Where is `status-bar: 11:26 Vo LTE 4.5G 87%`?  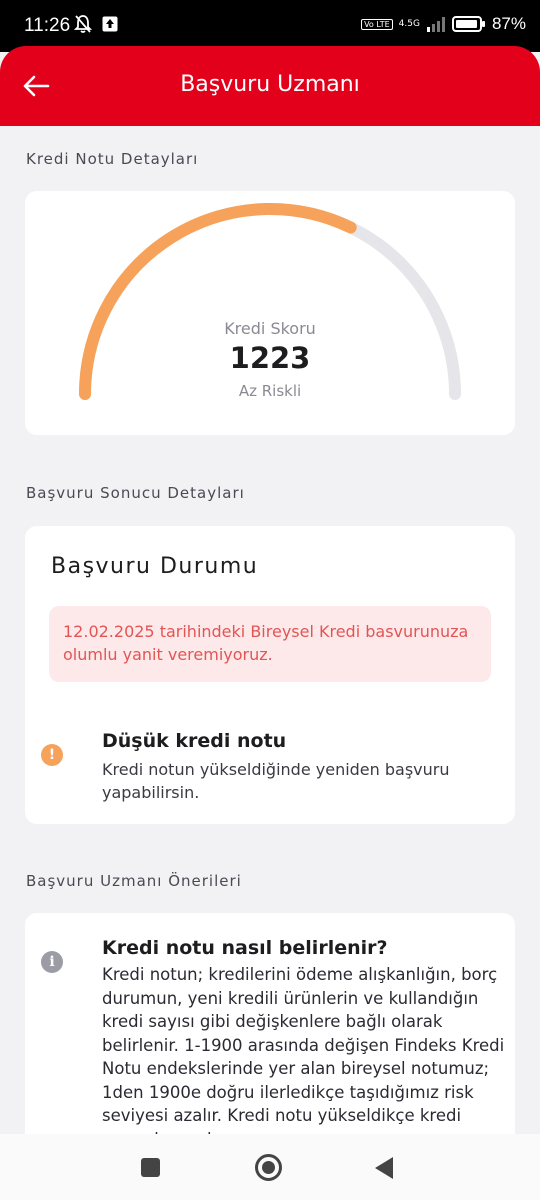 status-bar: 11:26 Vo LTE 4.5G 87% is located at coordinates (270, 26).